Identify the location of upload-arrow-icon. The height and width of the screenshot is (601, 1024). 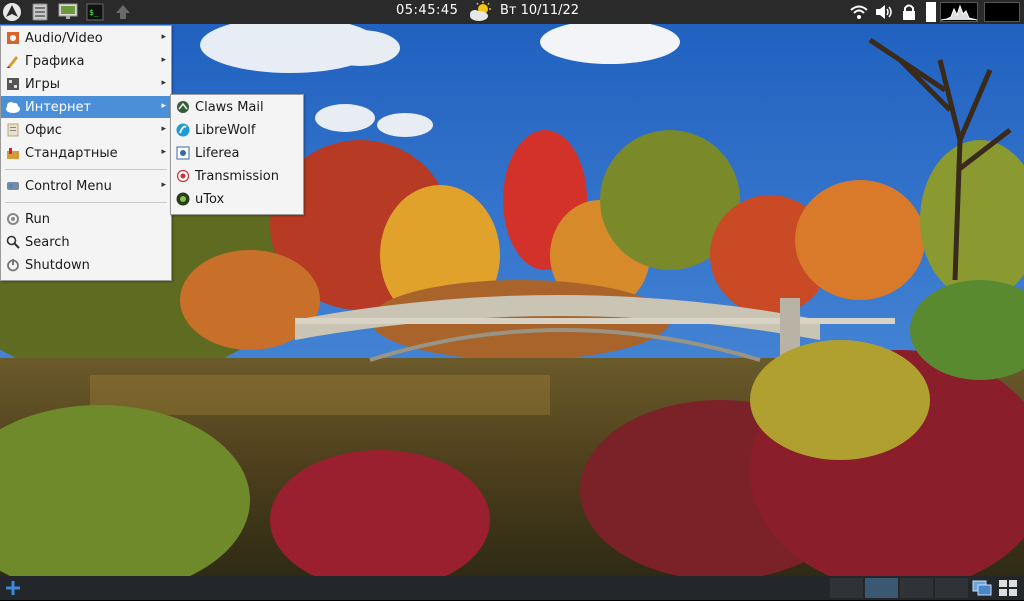
(123, 12).